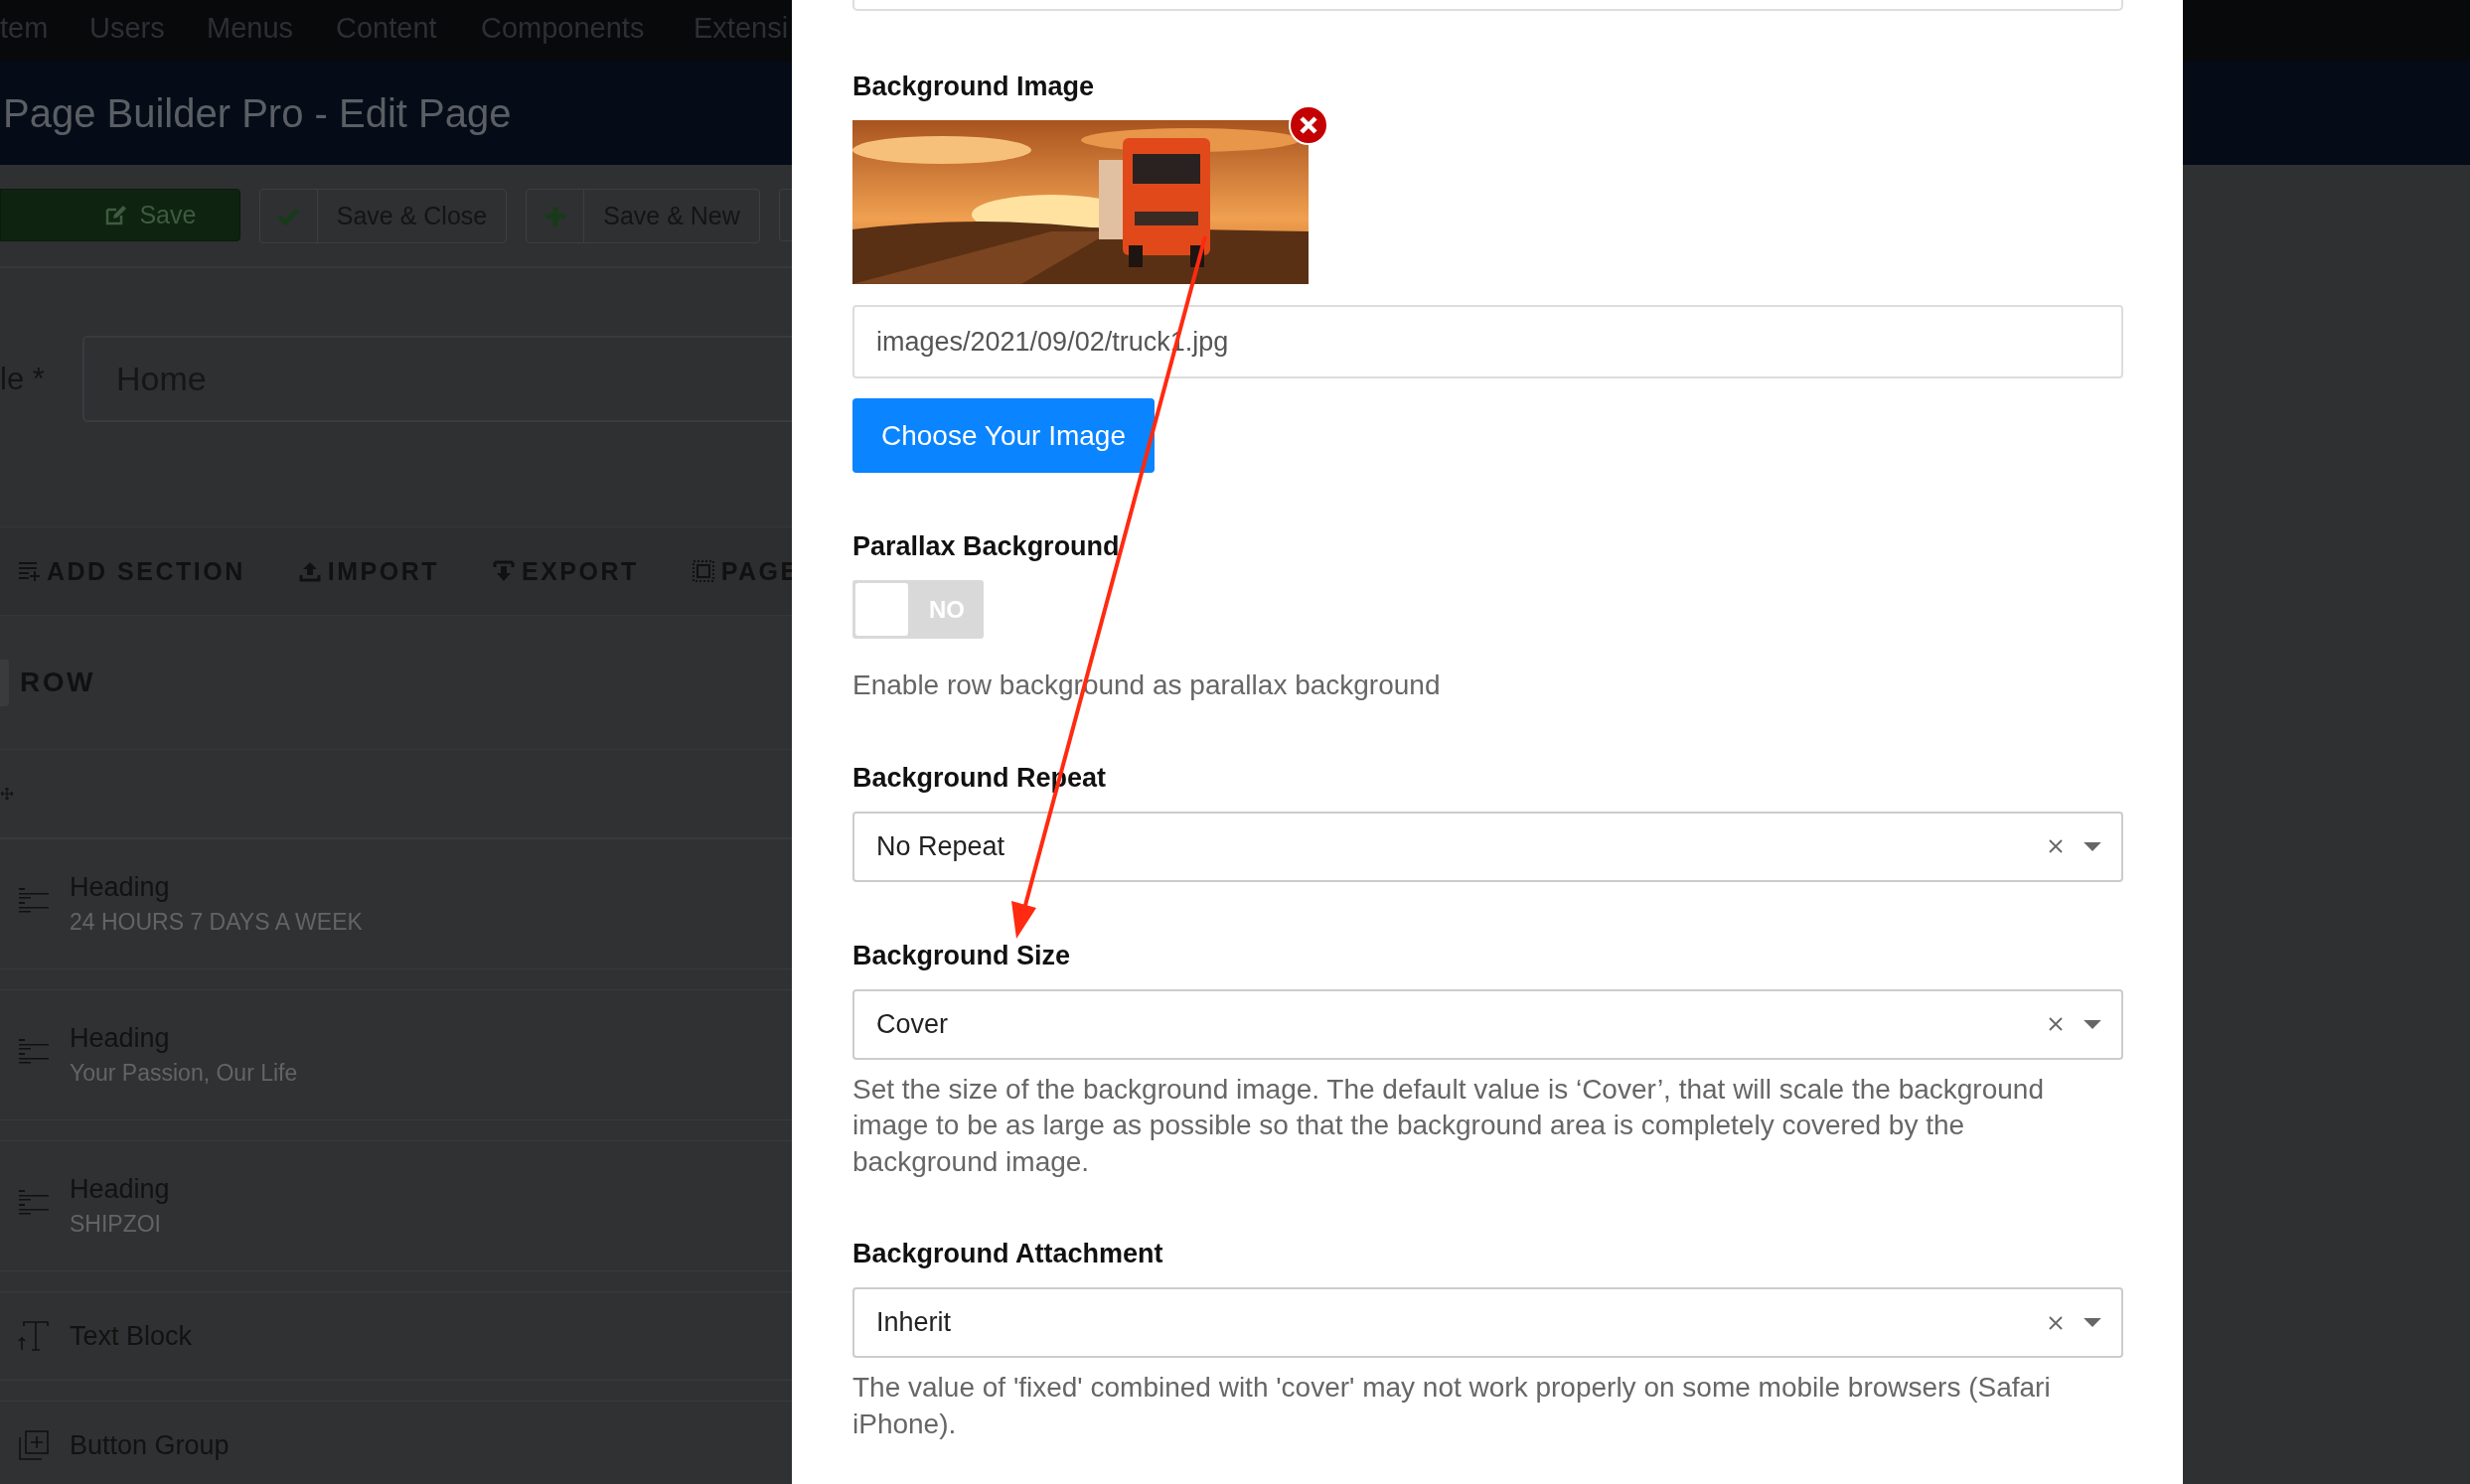  I want to click on page-icon, so click(703, 571).